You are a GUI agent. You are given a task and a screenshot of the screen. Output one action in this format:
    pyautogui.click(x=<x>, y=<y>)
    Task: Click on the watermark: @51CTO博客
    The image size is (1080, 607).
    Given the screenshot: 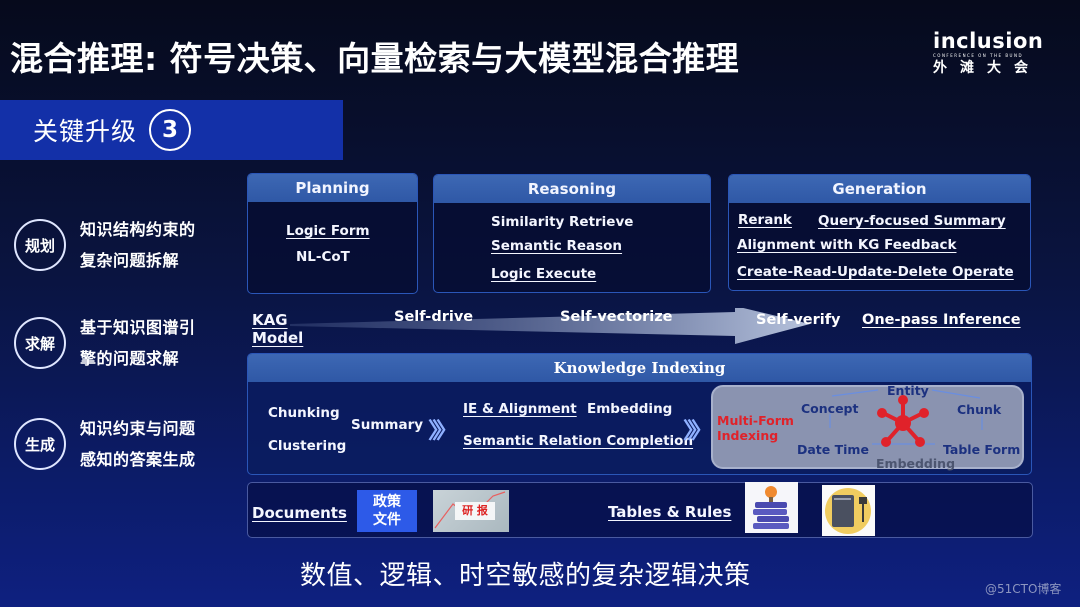 What is the action you would take?
    pyautogui.click(x=1023, y=589)
    